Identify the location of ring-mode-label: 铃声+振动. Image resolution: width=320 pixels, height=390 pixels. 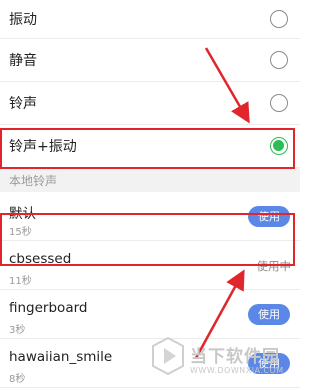
(43, 147).